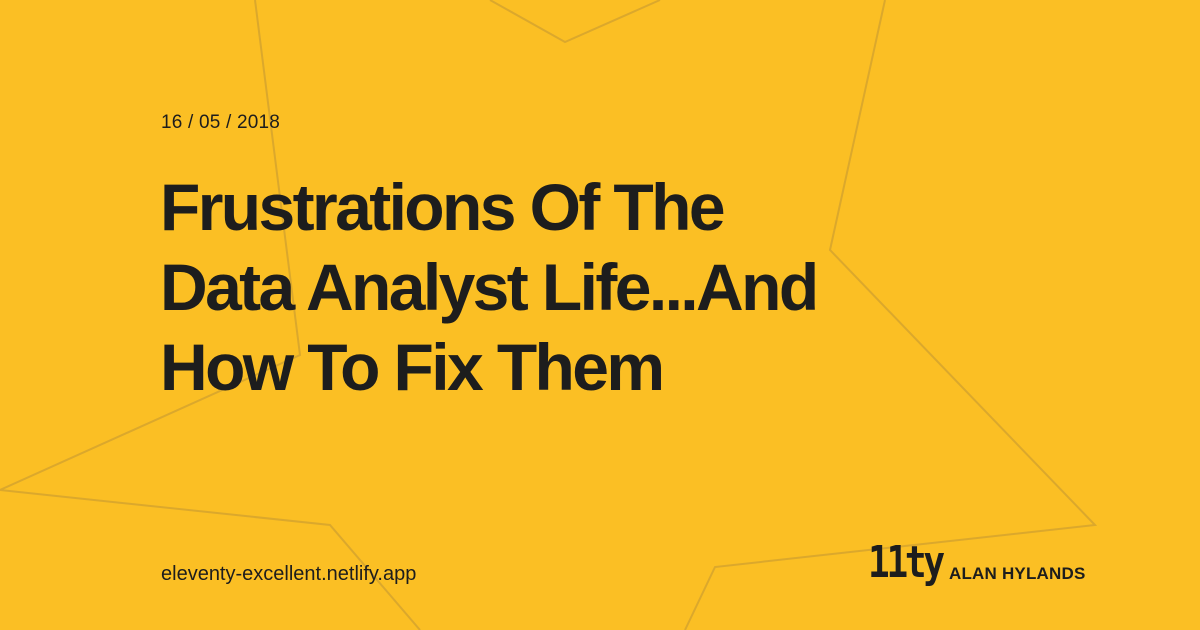 This screenshot has width=1200, height=630. What do you see at coordinates (1017, 573) in the screenshot?
I see `author-name: ALAN HYLANDS` at bounding box center [1017, 573].